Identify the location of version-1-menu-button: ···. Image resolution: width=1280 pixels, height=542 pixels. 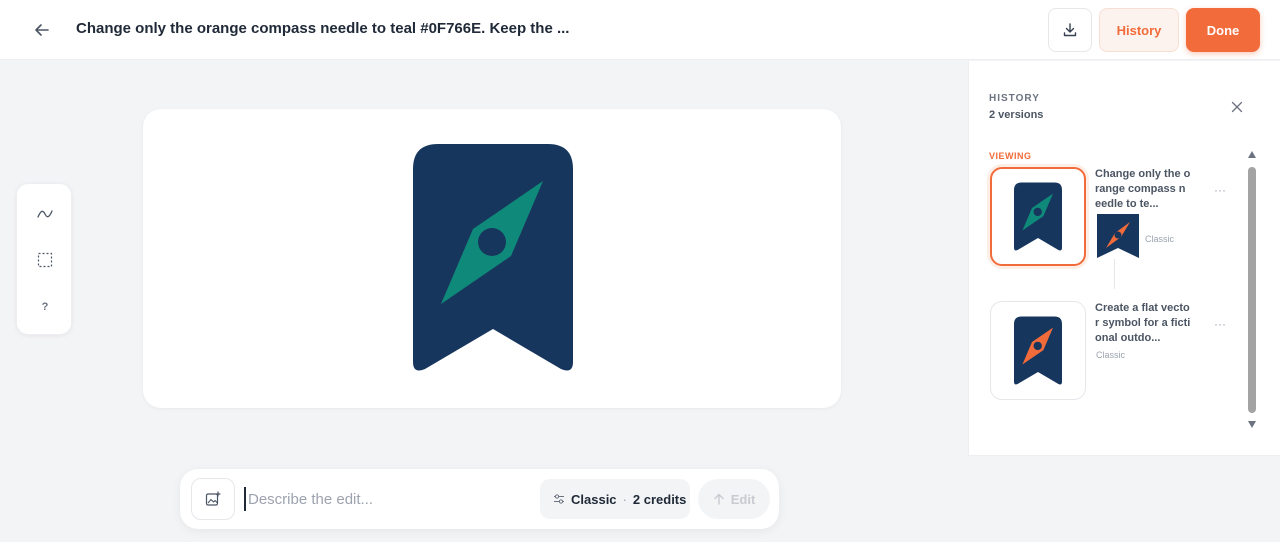
(1220, 191).